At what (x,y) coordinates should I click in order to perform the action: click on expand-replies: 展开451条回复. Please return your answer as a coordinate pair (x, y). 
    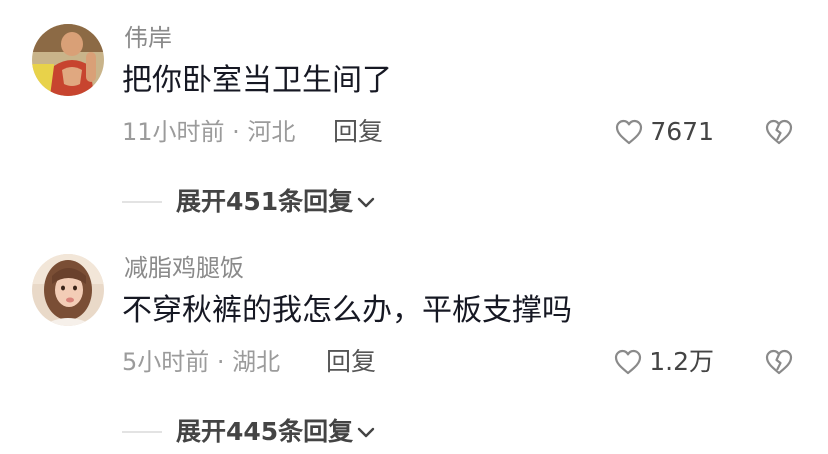
    Looking at the image, I should click on (249, 202).